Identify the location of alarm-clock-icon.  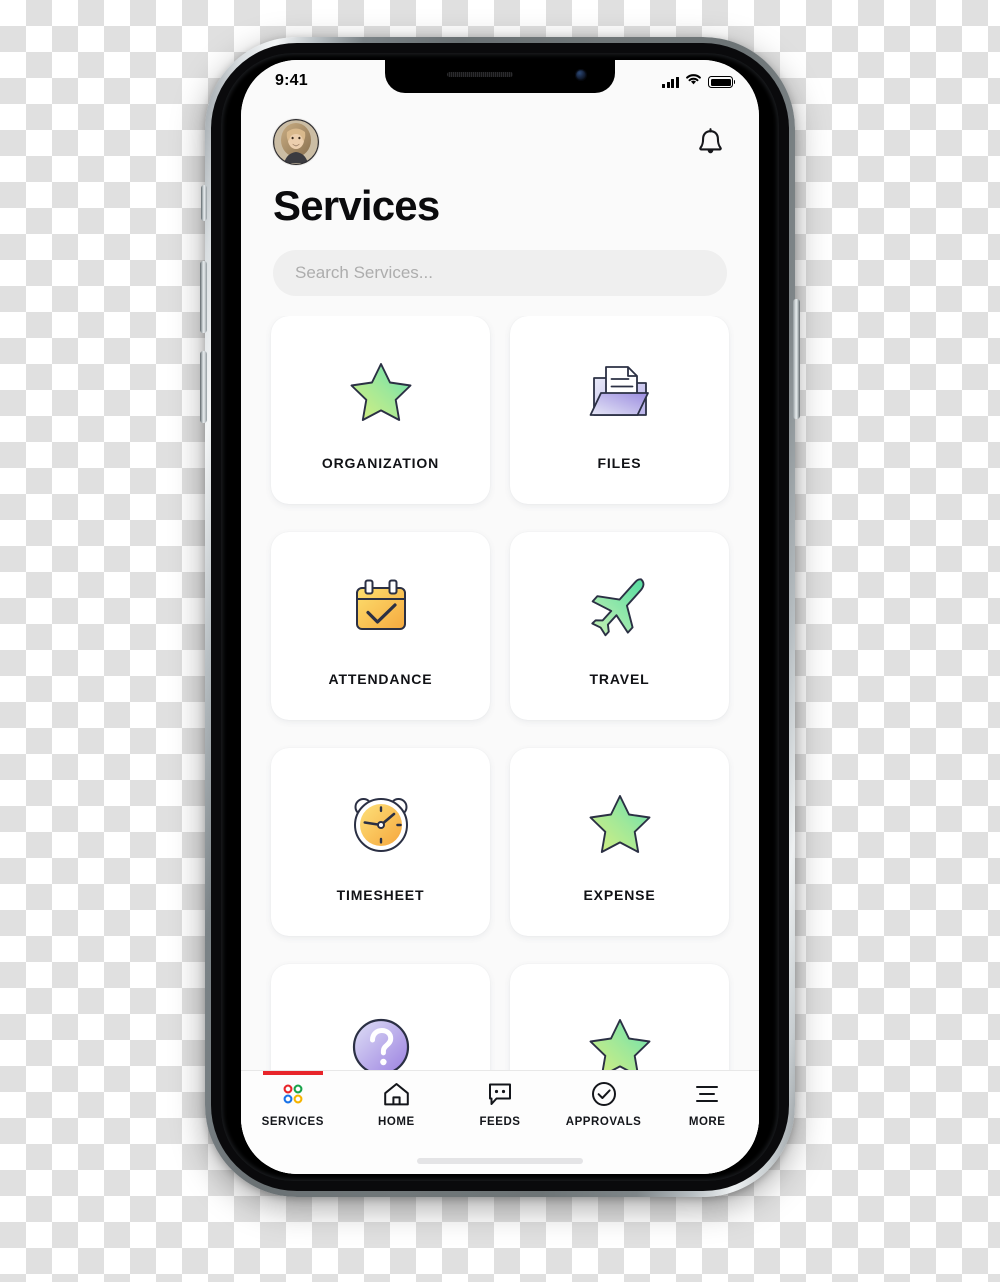
(381, 823).